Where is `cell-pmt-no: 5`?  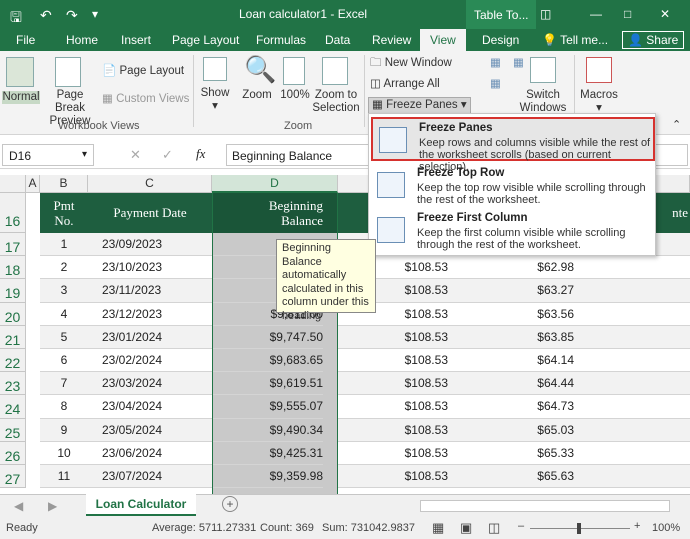
cell-pmt-no: 5 is located at coordinates (64, 337).